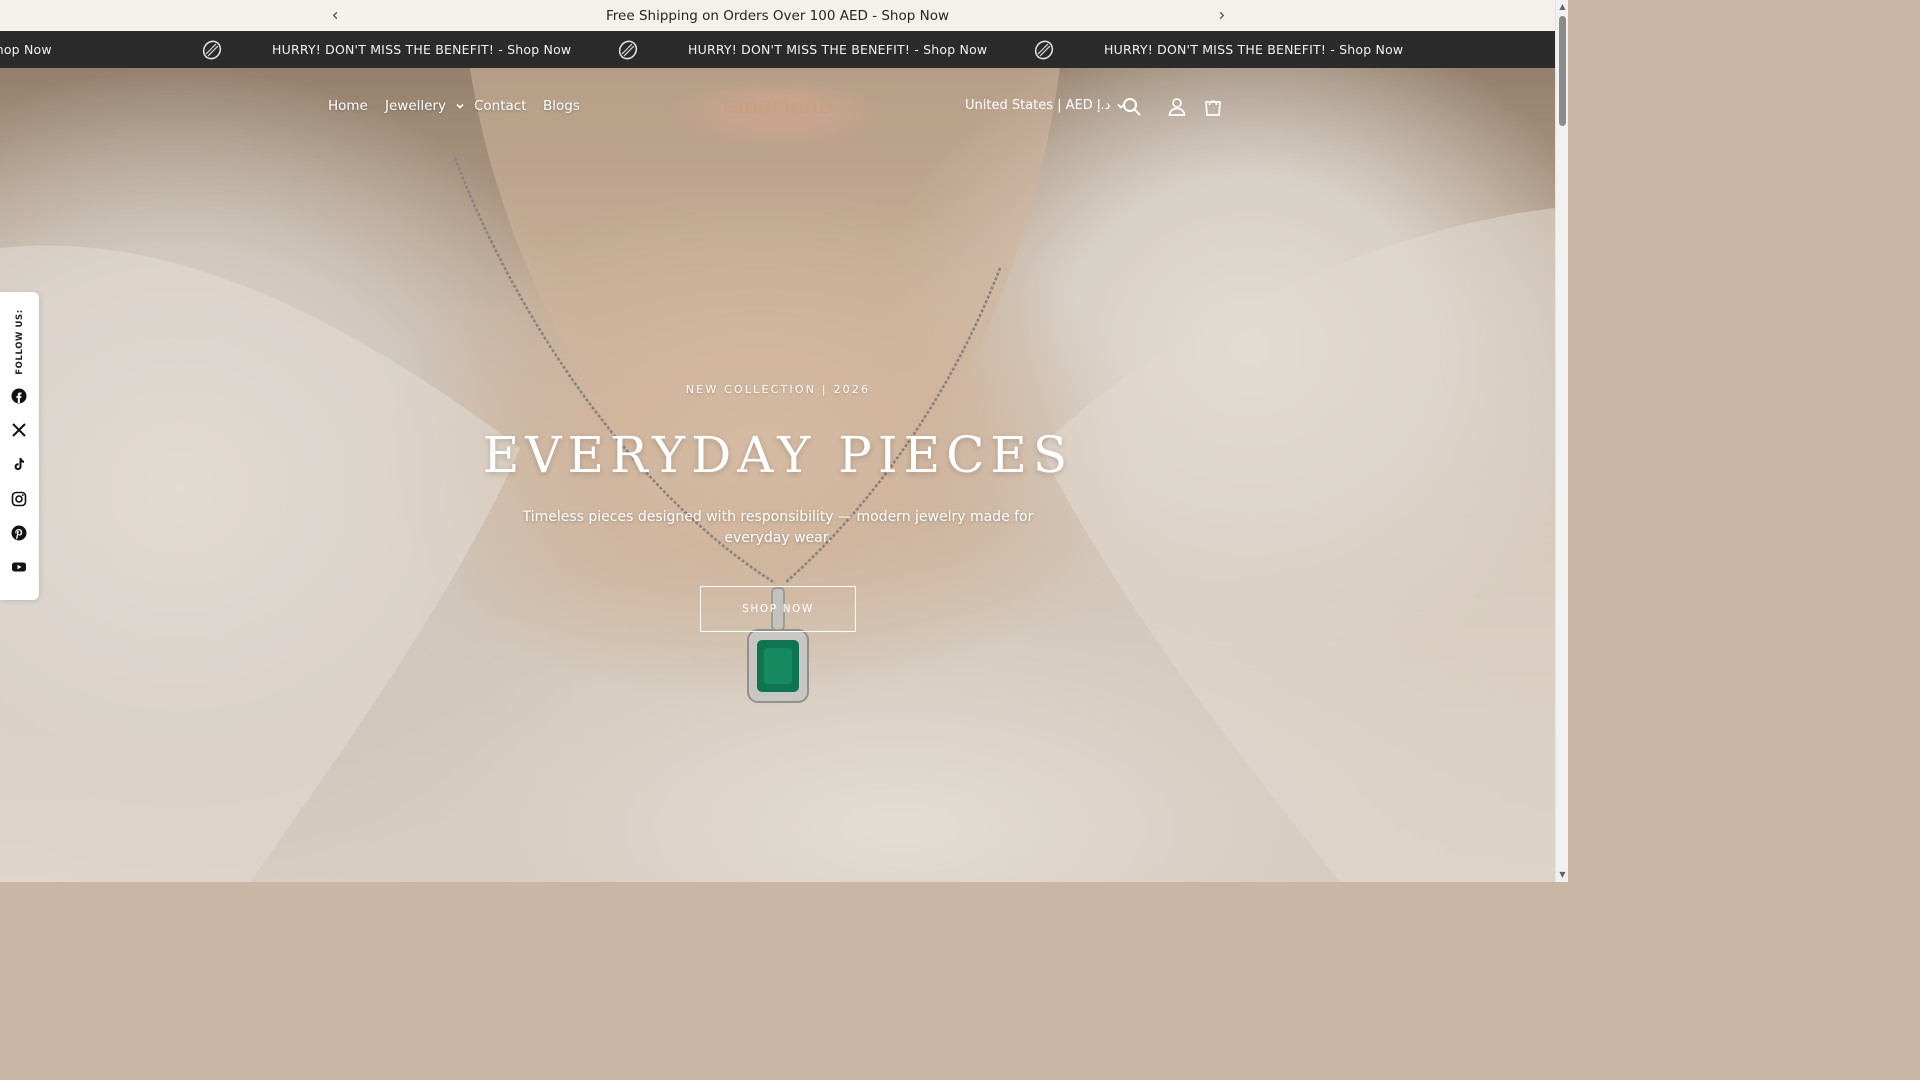  I want to click on nav-home-link: Home, so click(348, 106).